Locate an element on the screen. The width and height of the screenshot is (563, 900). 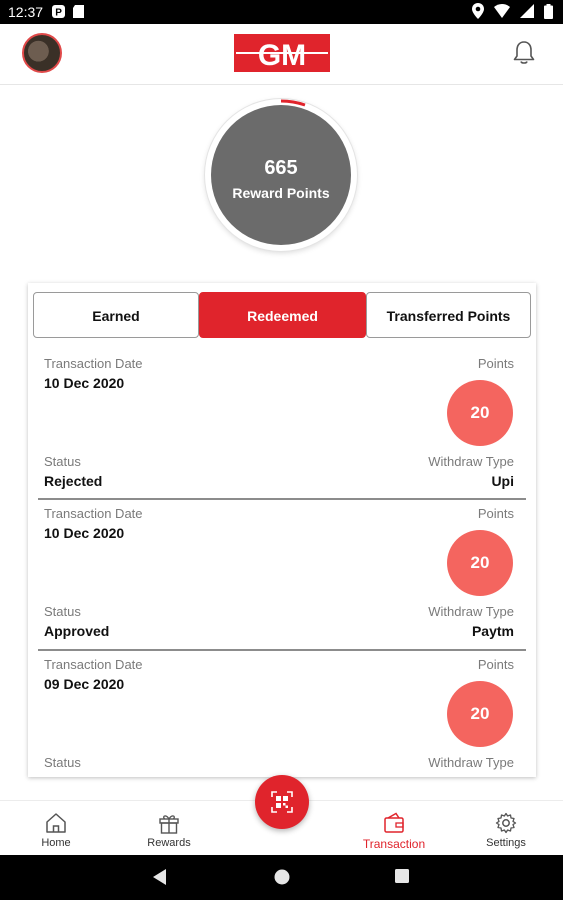
gm-logo: GM is located at coordinates (282, 53).